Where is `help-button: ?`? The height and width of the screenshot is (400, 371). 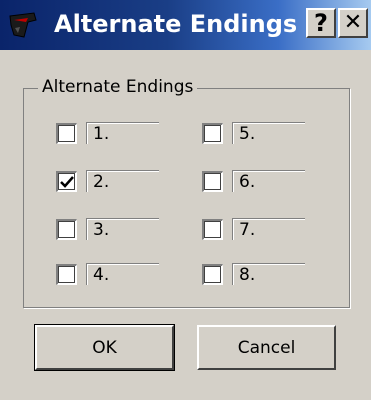
help-button: ? is located at coordinates (321, 23).